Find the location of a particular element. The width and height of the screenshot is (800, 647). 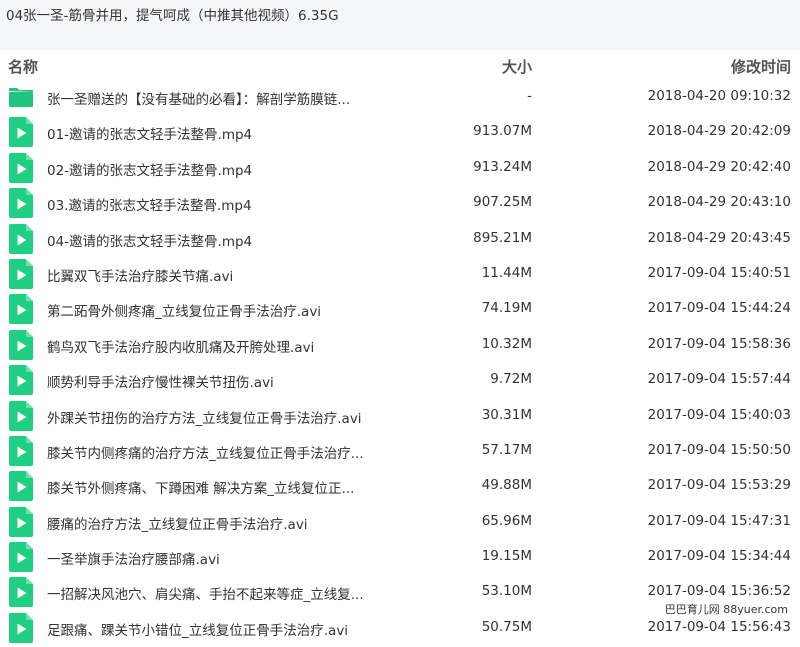

file-size: 10.32M is located at coordinates (506, 343).